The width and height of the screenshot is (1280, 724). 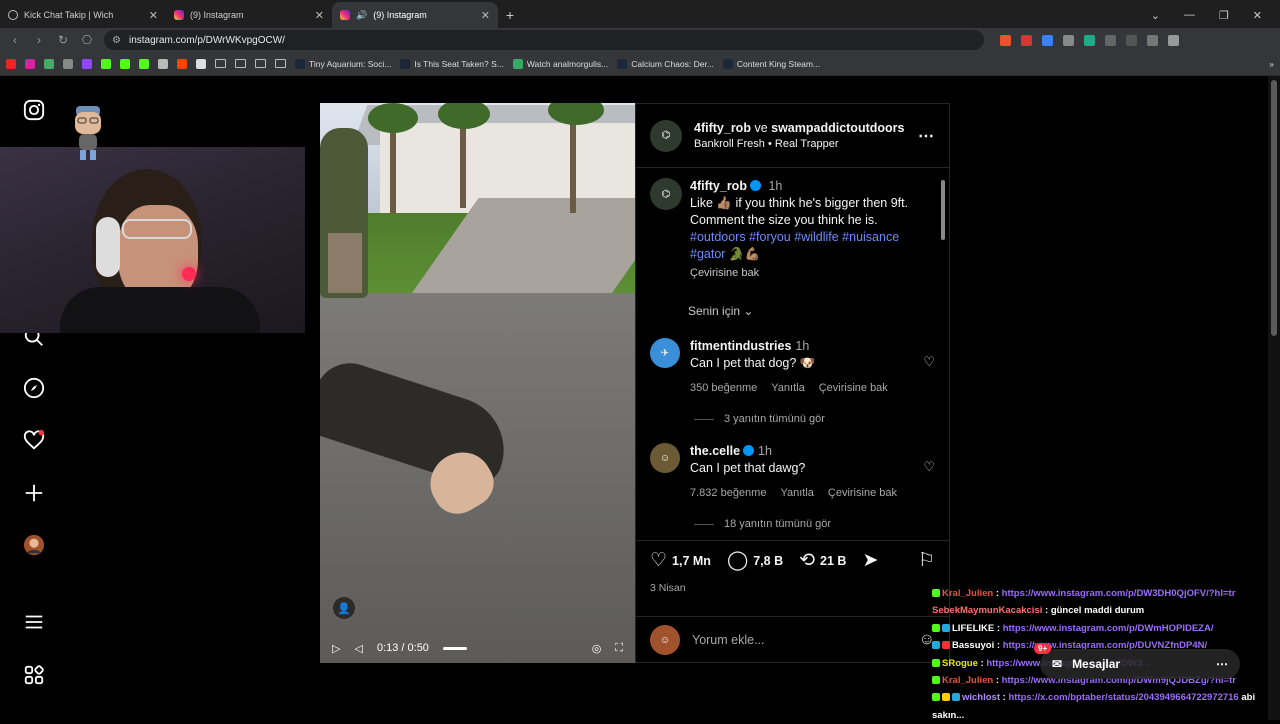 What do you see at coordinates (34, 388) in the screenshot?
I see `explore-icon` at bounding box center [34, 388].